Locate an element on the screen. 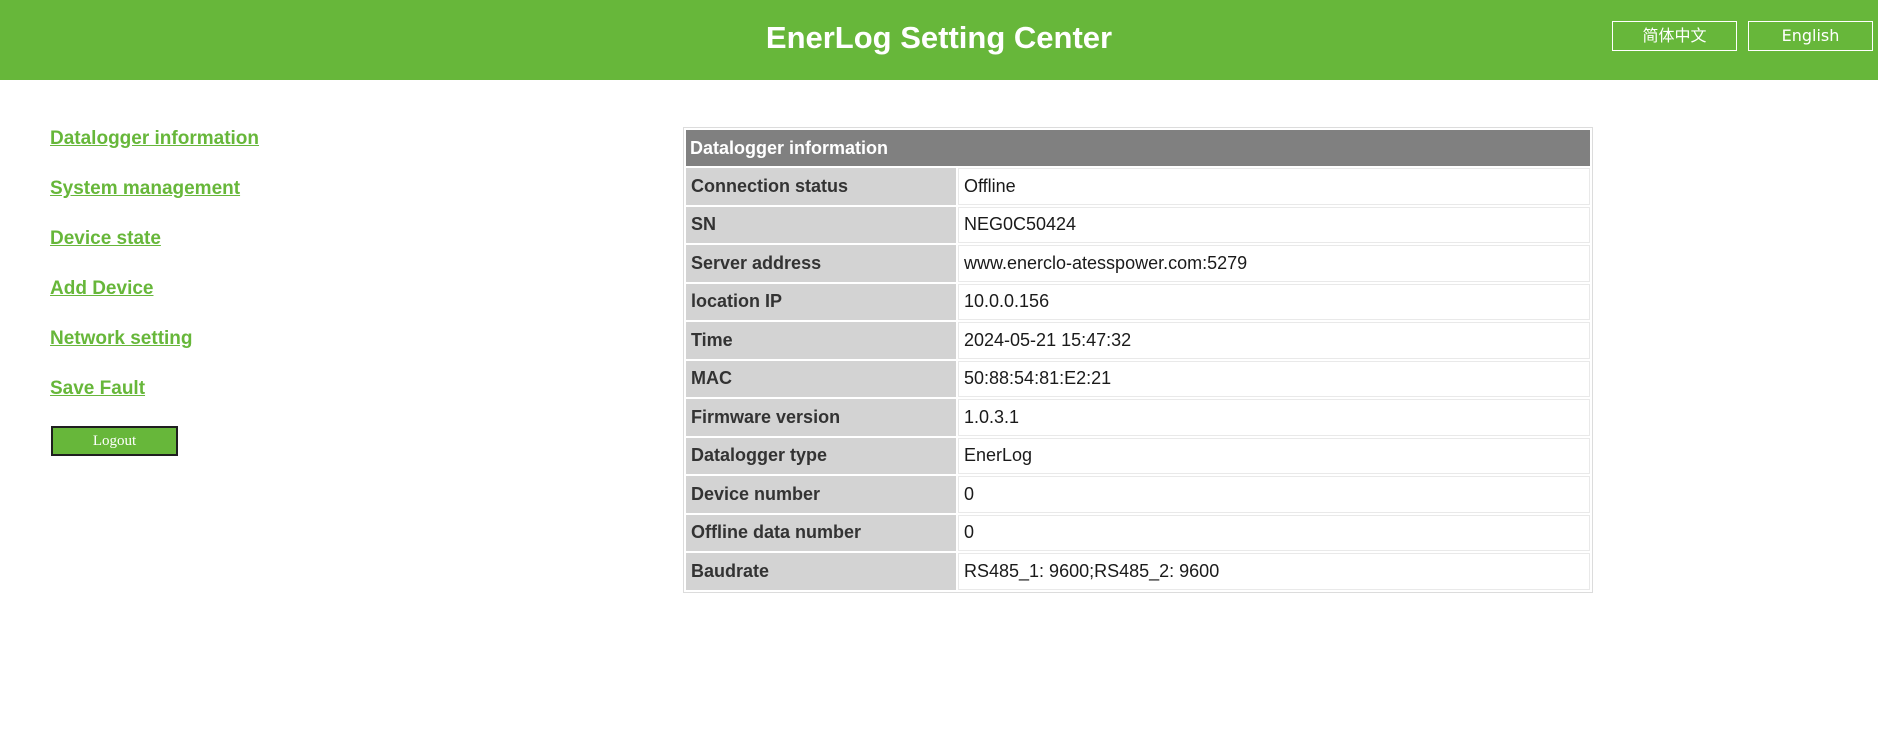 The image size is (1878, 732). table-row: SN NEG0C50424 is located at coordinates (1138, 224).